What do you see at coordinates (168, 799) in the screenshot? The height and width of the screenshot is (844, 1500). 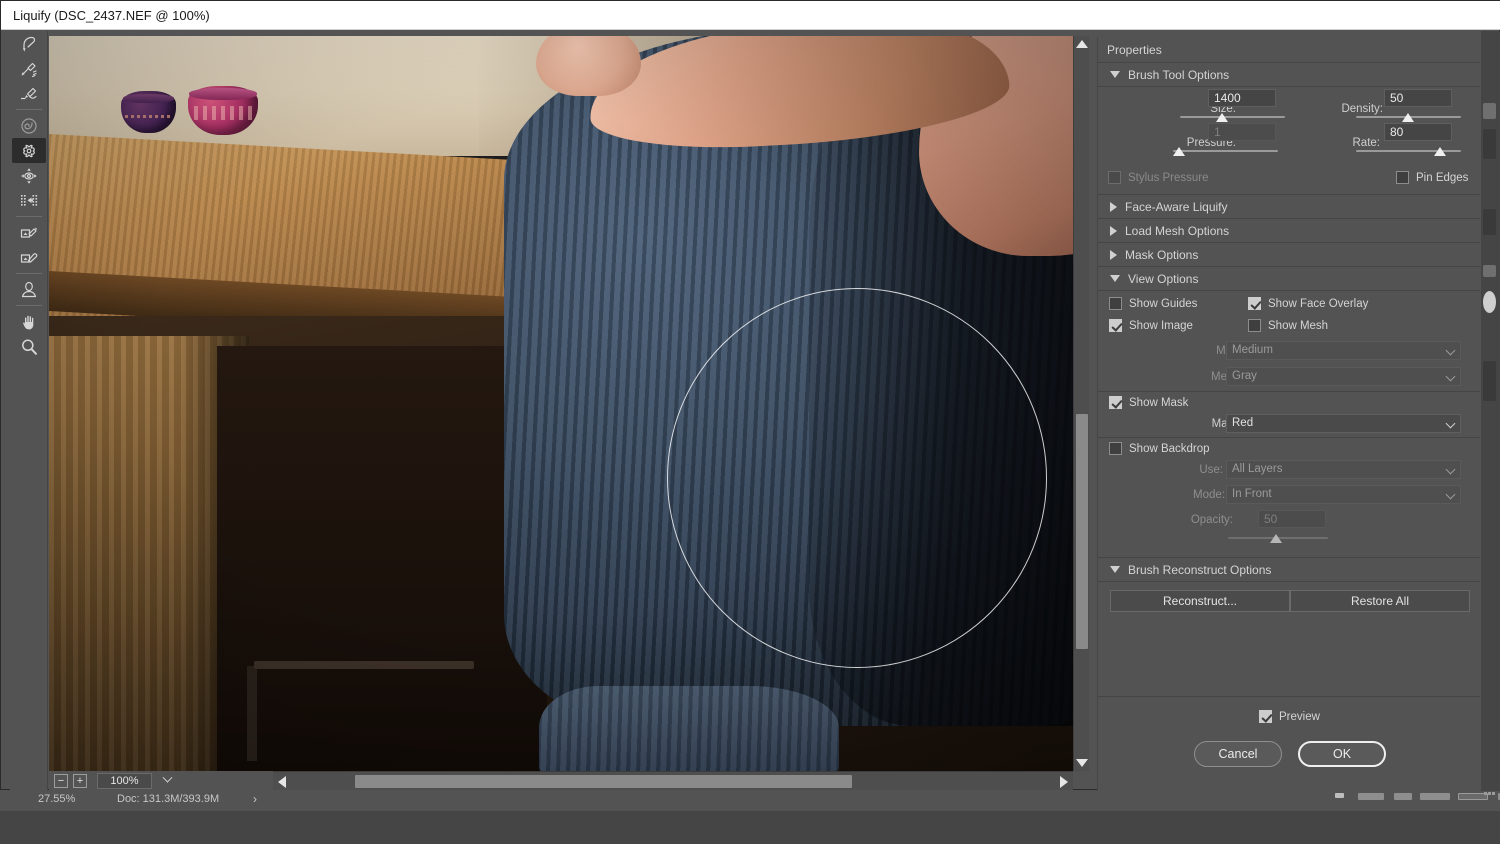 I see `status-doc-info: Doc: 131.3M/393.9M` at bounding box center [168, 799].